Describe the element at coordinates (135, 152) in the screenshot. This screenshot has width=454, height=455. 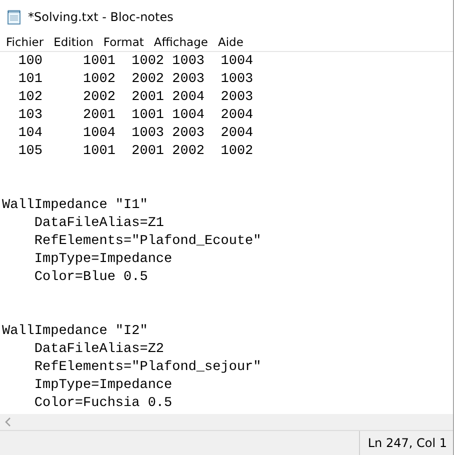
I see `code-line: 105 1001 2001 2002 1002` at that location.